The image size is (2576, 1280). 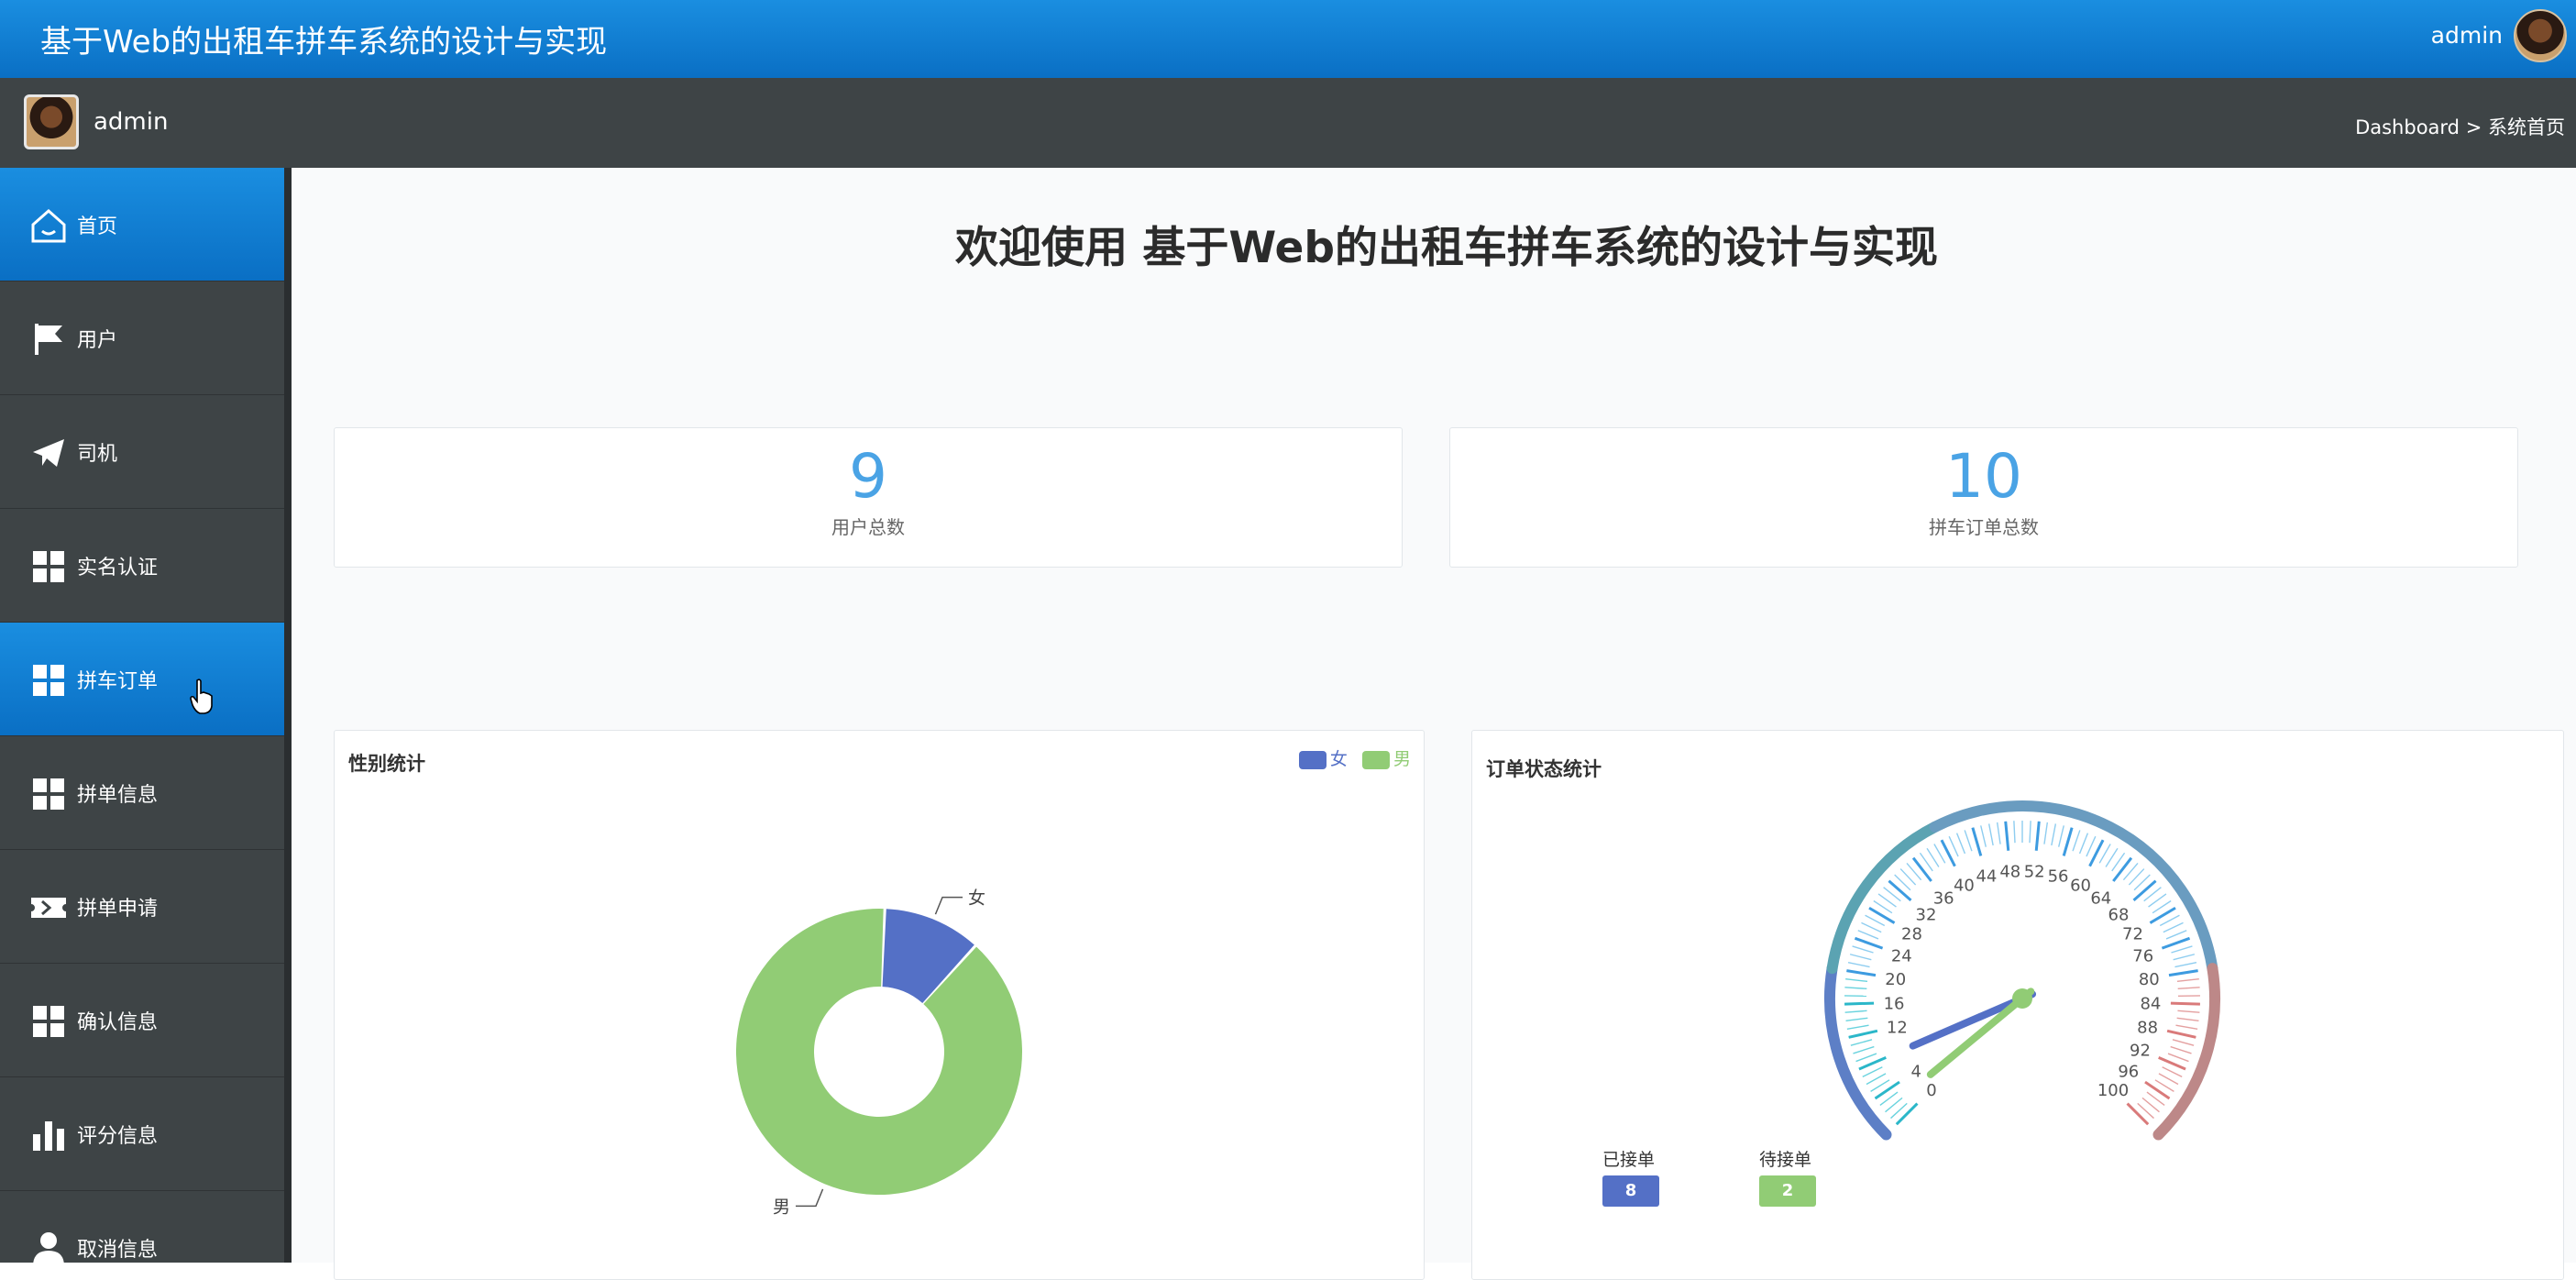 I want to click on flag-icon, so click(x=48, y=339).